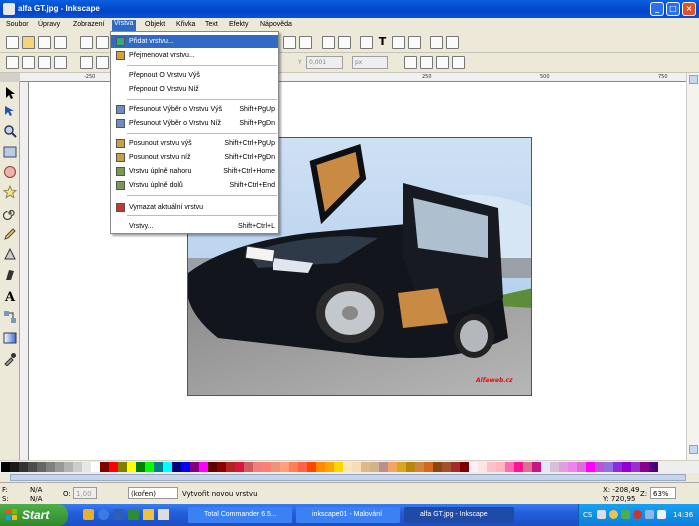 This screenshot has height=526, width=699. What do you see at coordinates (366, 42) in the screenshot?
I see `fill-stroke-icon` at bounding box center [366, 42].